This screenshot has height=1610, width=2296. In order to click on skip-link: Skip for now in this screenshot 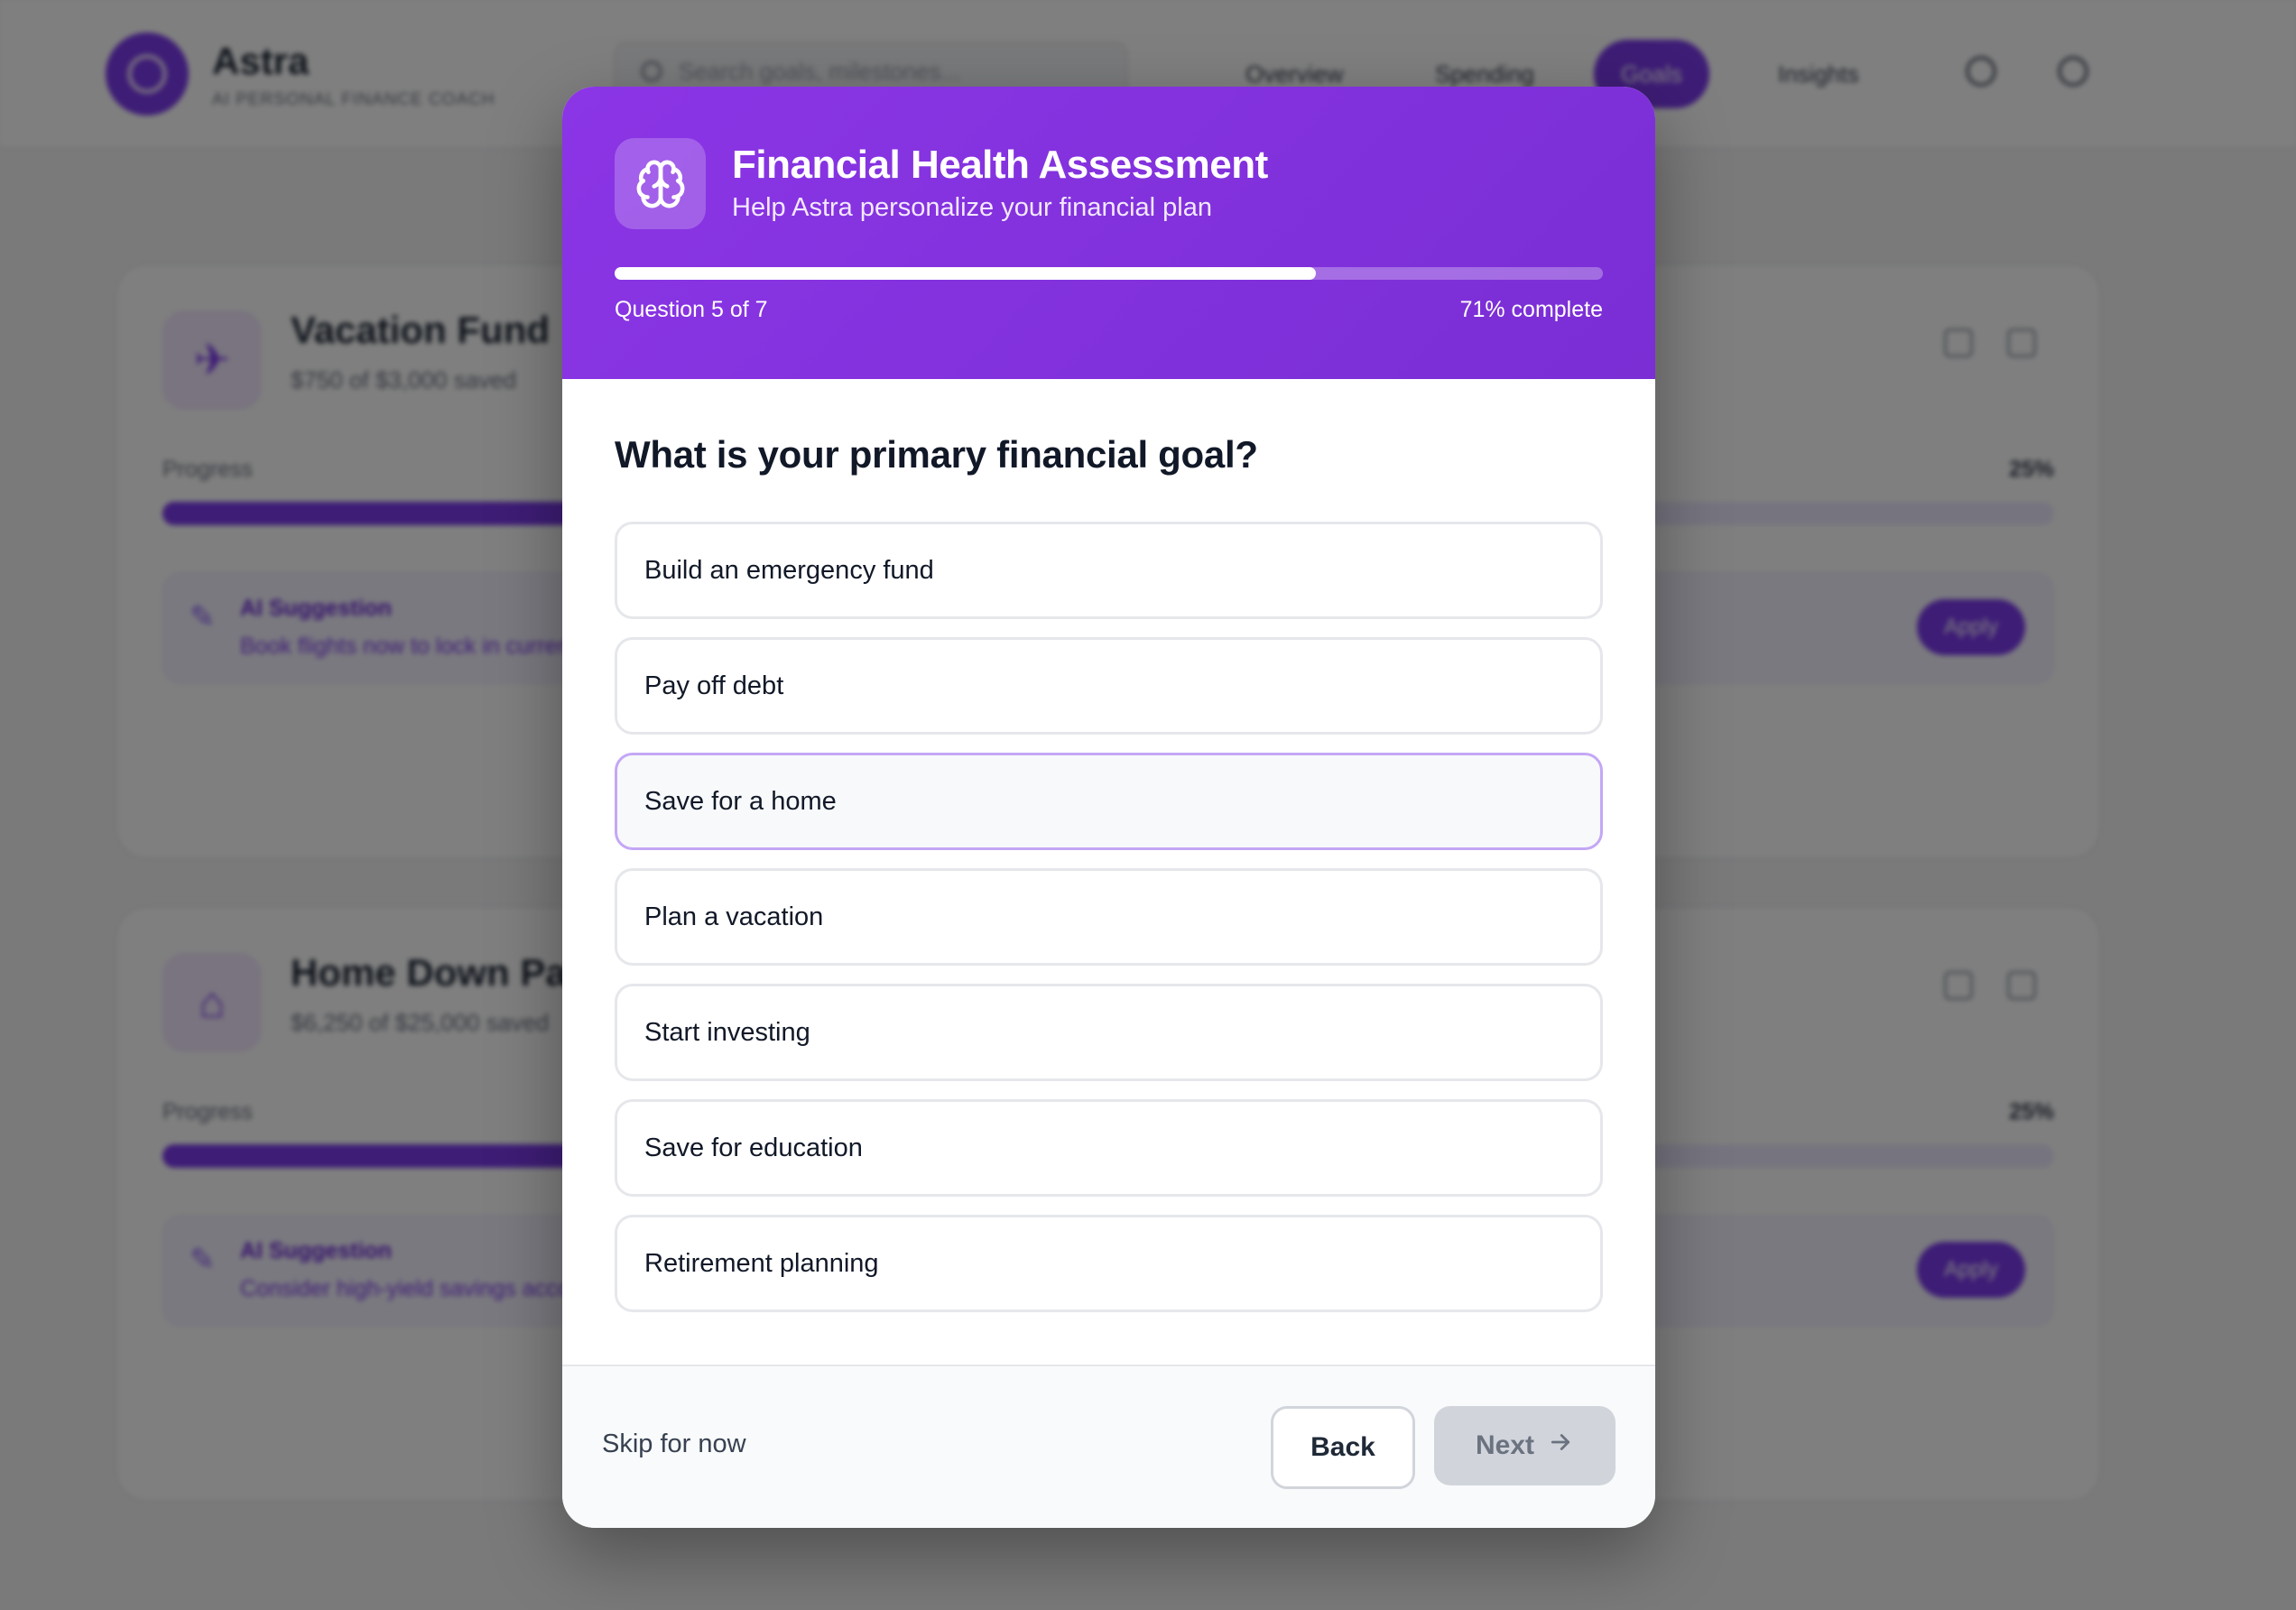, I will do `click(674, 1444)`.